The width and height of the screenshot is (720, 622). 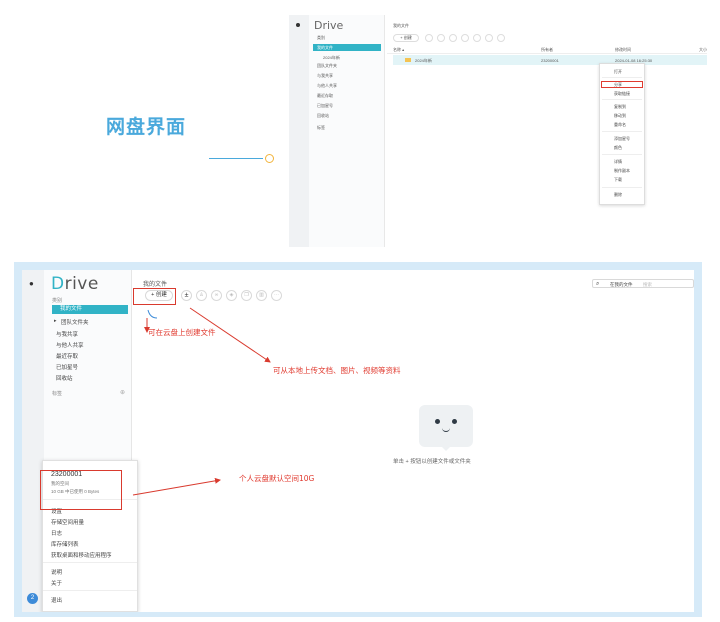 I want to click on cursor-hint, so click(x=152, y=314).